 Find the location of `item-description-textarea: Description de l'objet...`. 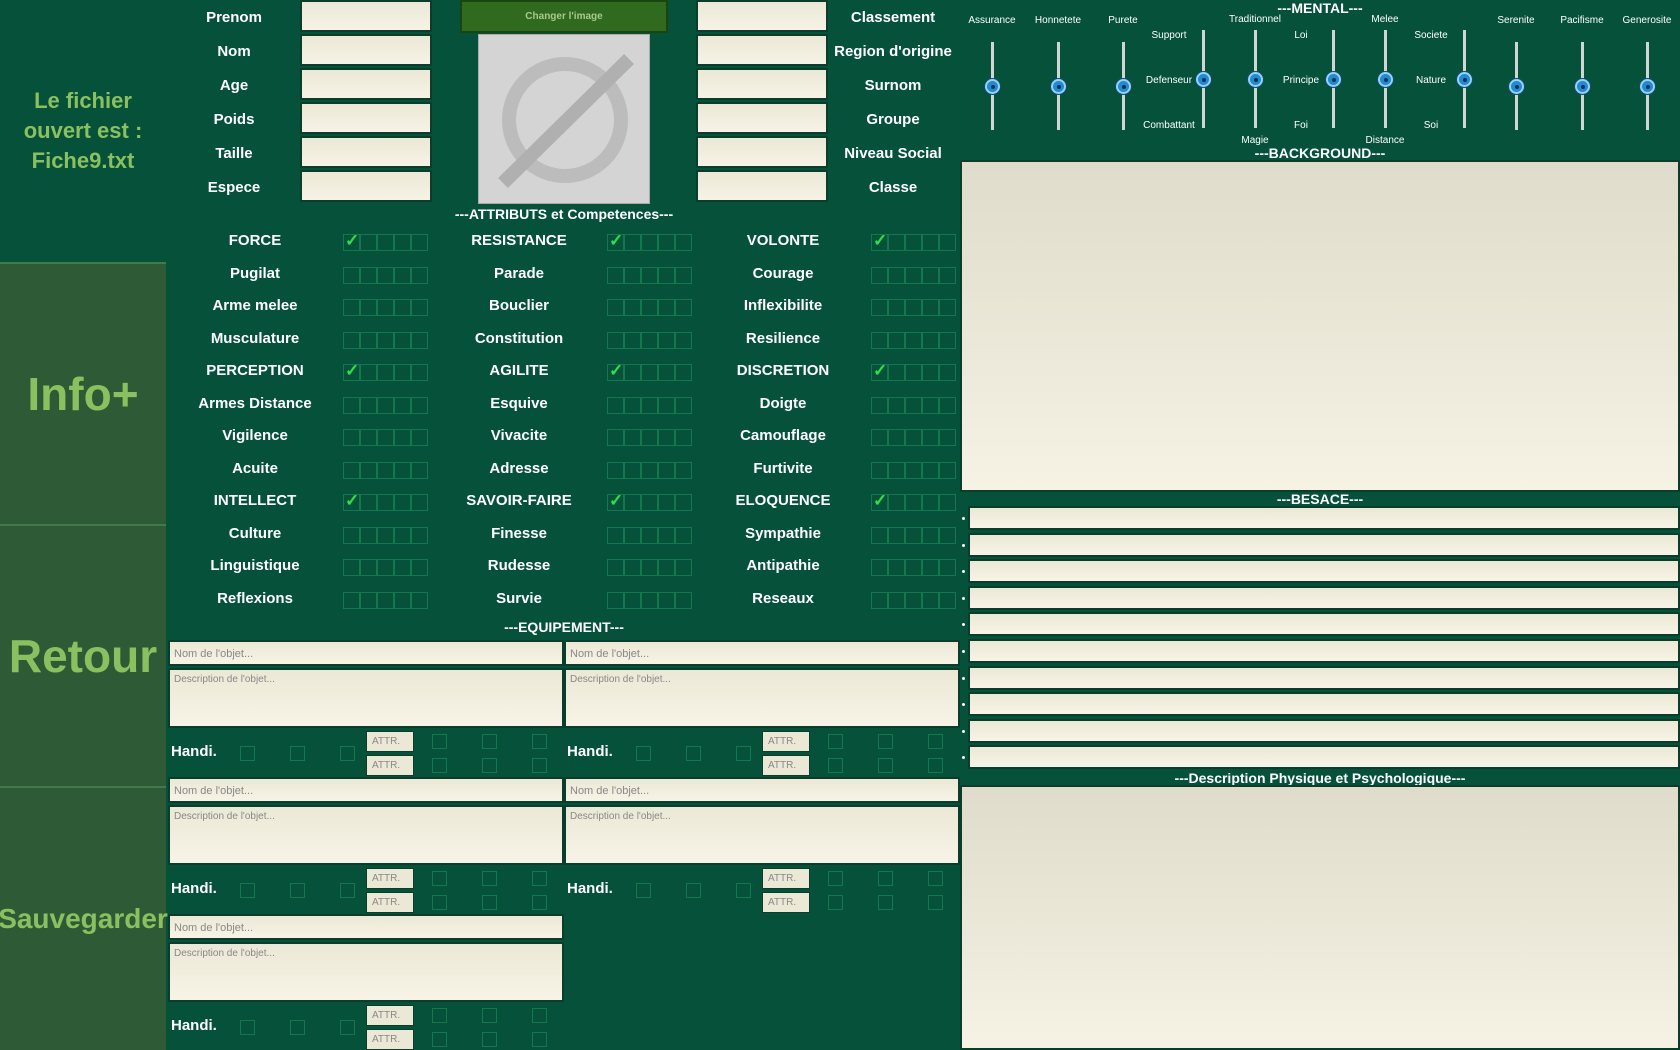

item-description-textarea: Description de l'objet... is located at coordinates (366, 835).